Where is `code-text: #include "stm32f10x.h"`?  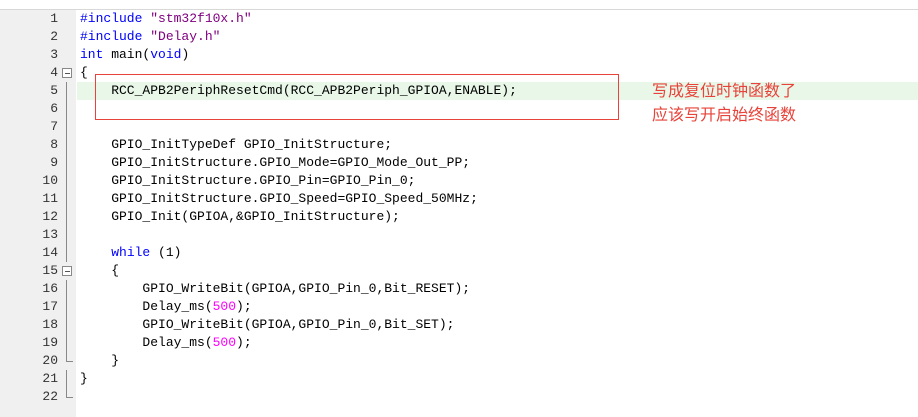
code-text: #include "stm32f10x.h" is located at coordinates (166, 19).